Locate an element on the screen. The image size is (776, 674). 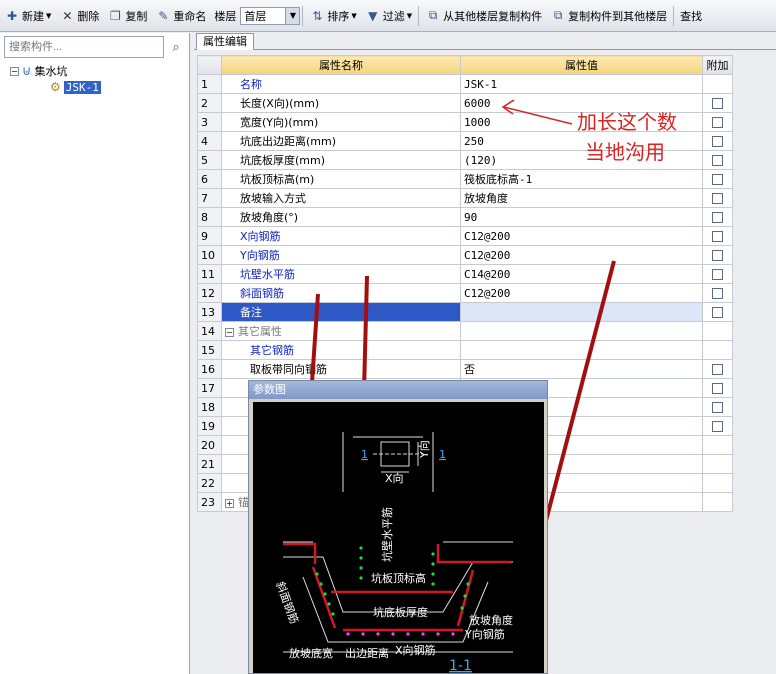
grid-row: 16 取板带同向钢筋 否 is located at coordinates (465, 369).